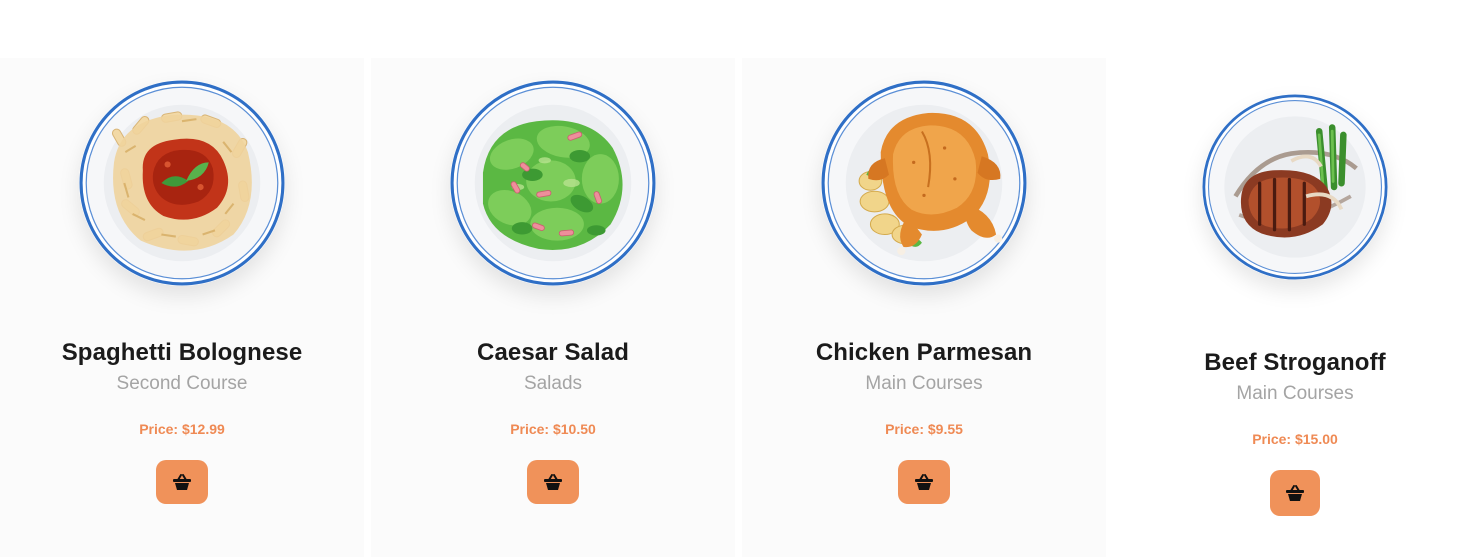  What do you see at coordinates (924, 183) in the screenshot?
I see `roast-chicken-plate-icon` at bounding box center [924, 183].